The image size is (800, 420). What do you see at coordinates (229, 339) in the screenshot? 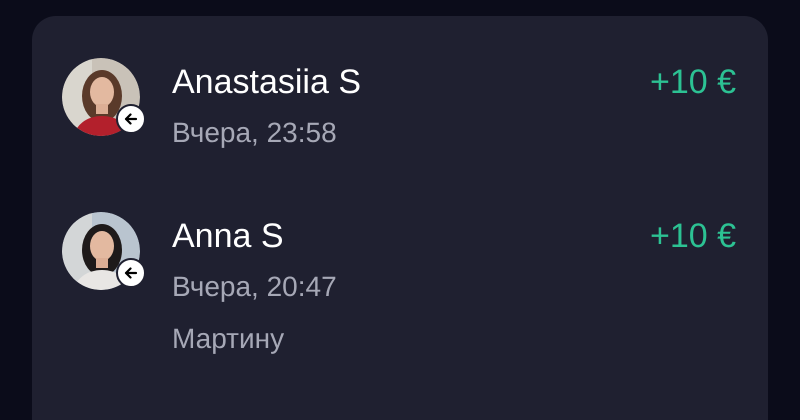
I see `transaction-note: Мартину` at bounding box center [229, 339].